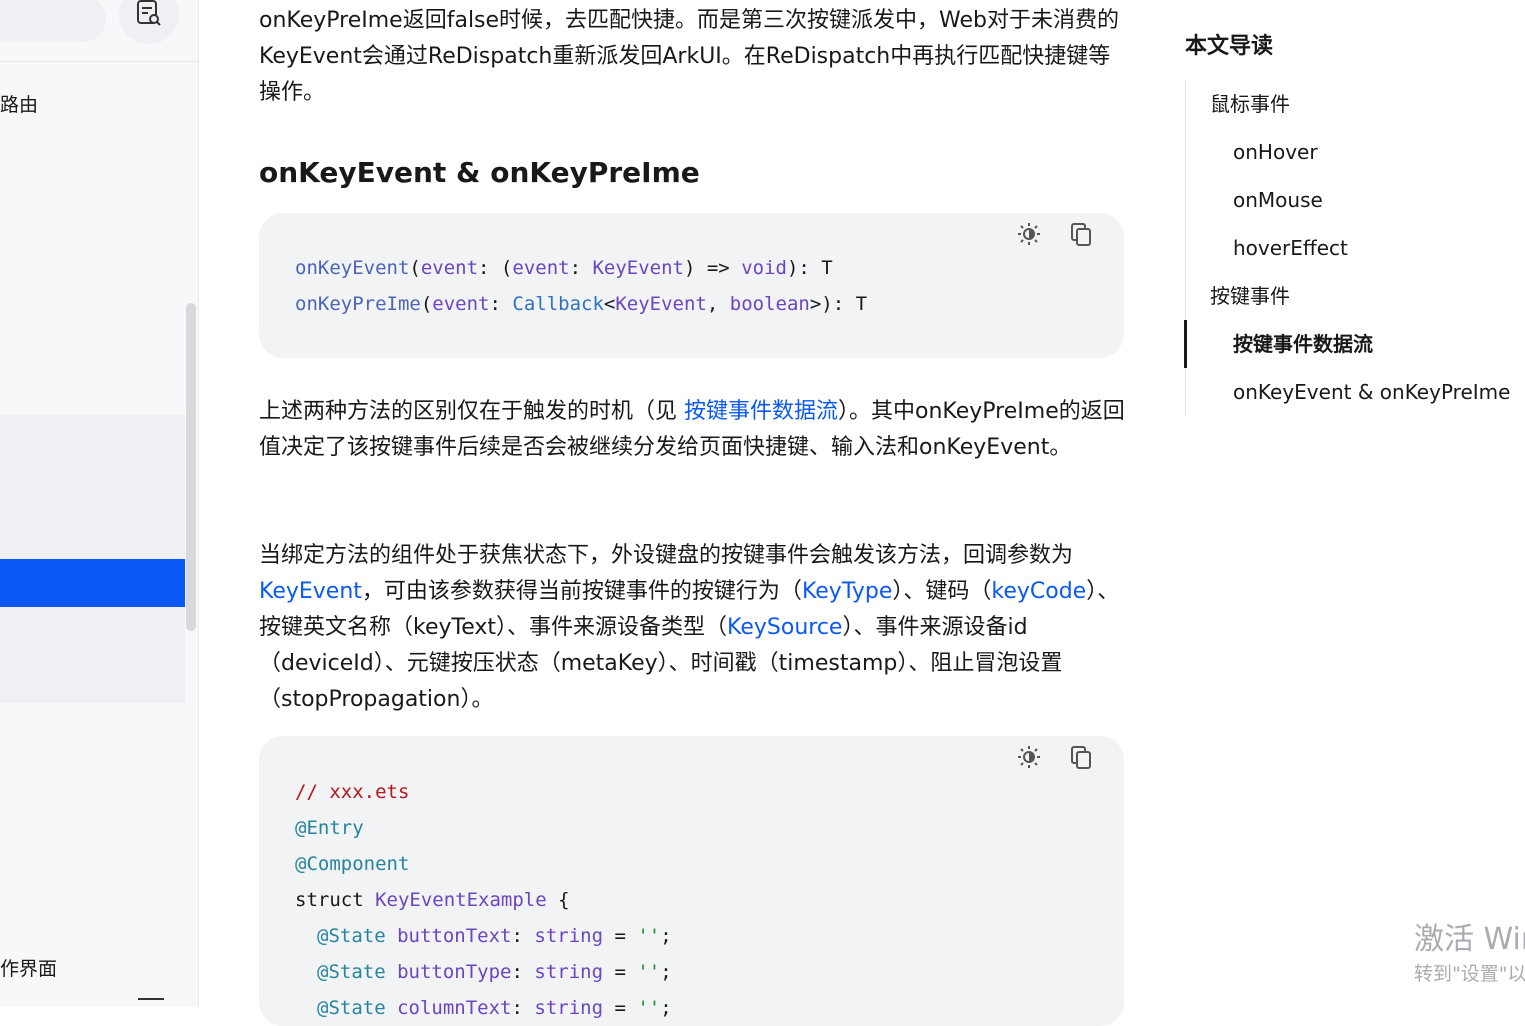  What do you see at coordinates (1250, 296) in the screenshot?
I see `toc-item-key-events: 按键事件` at bounding box center [1250, 296].